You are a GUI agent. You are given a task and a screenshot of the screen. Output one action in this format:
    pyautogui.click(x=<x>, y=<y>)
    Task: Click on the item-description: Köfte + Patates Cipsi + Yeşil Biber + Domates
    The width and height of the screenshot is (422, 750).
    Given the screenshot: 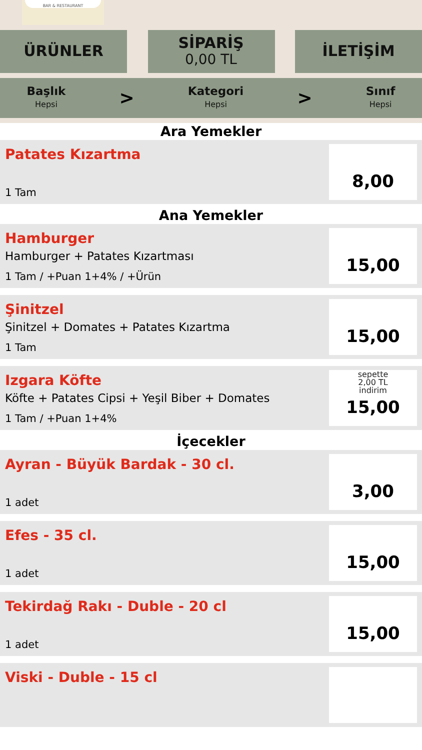 What is the action you would take?
    pyautogui.click(x=138, y=398)
    